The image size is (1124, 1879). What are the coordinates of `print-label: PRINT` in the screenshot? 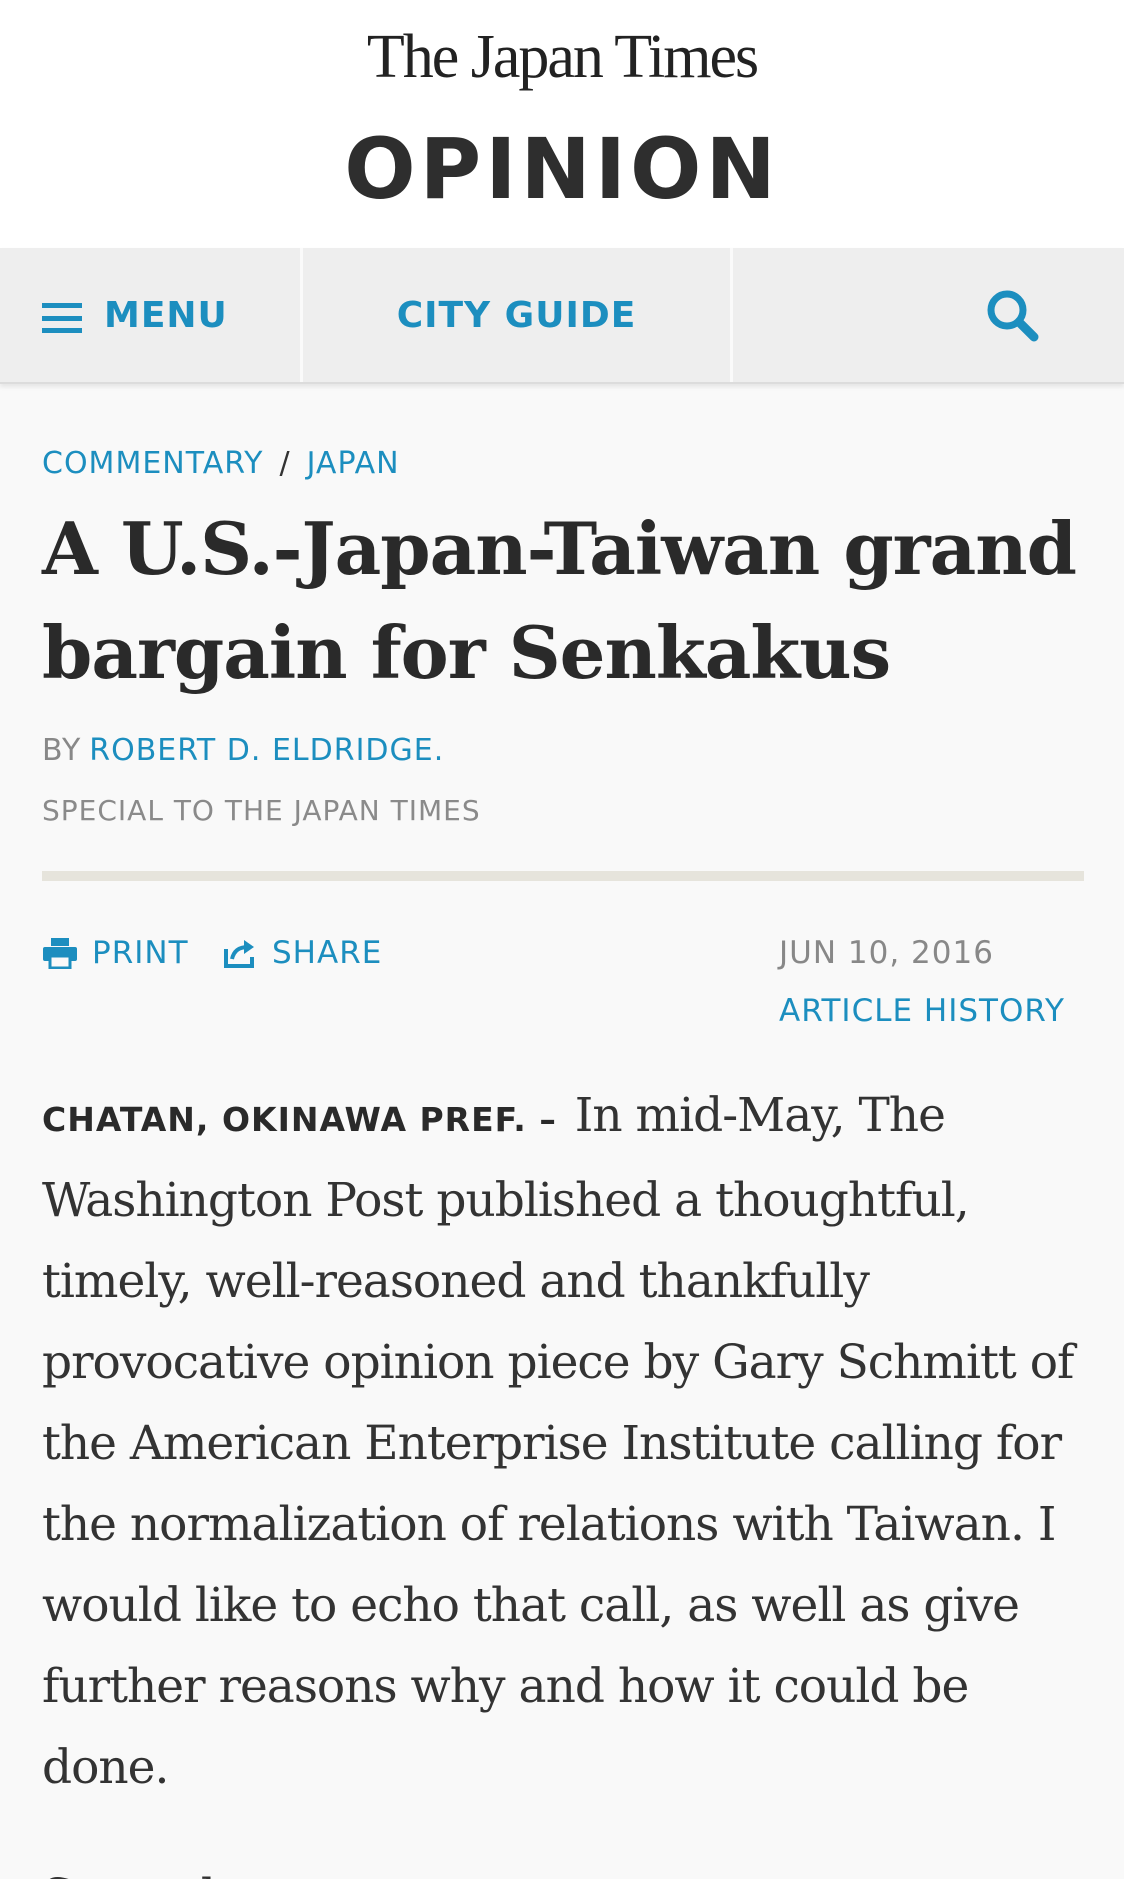 It's located at (140, 953).